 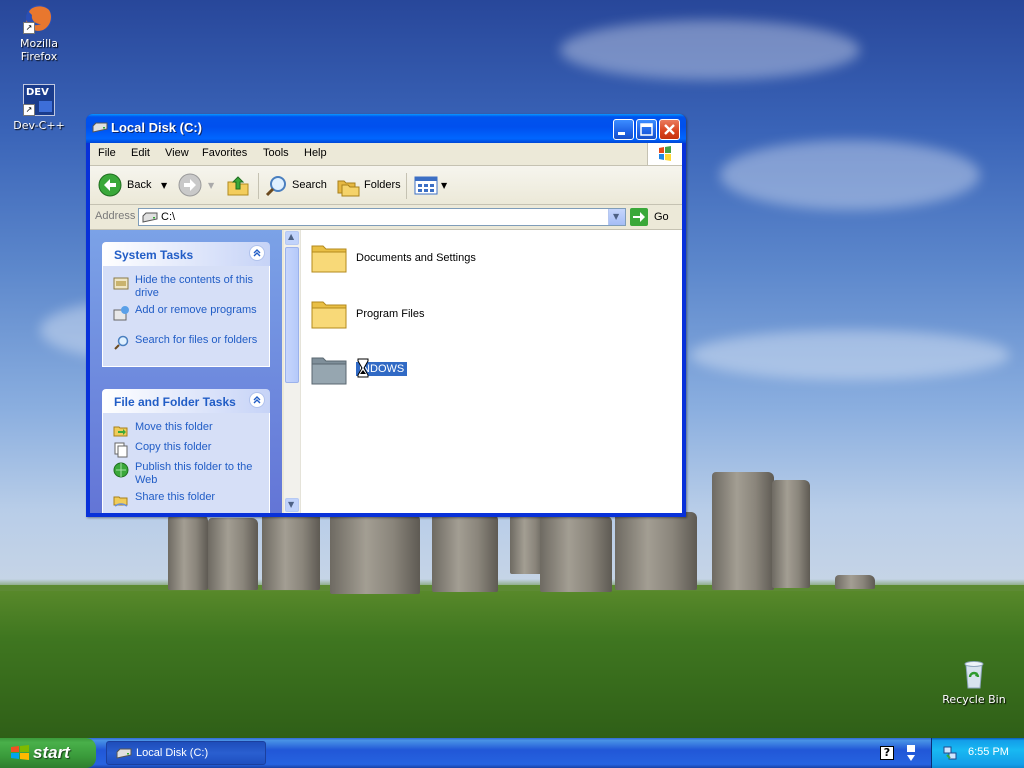 What do you see at coordinates (426, 185) in the screenshot?
I see `views-grid-icon` at bounding box center [426, 185].